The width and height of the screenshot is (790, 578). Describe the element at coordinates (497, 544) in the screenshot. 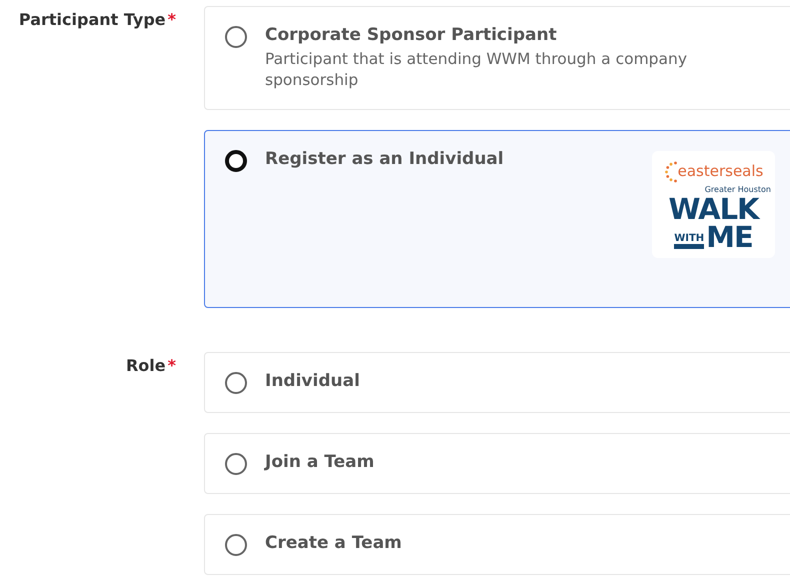

I see `option-card: Create a Team` at that location.